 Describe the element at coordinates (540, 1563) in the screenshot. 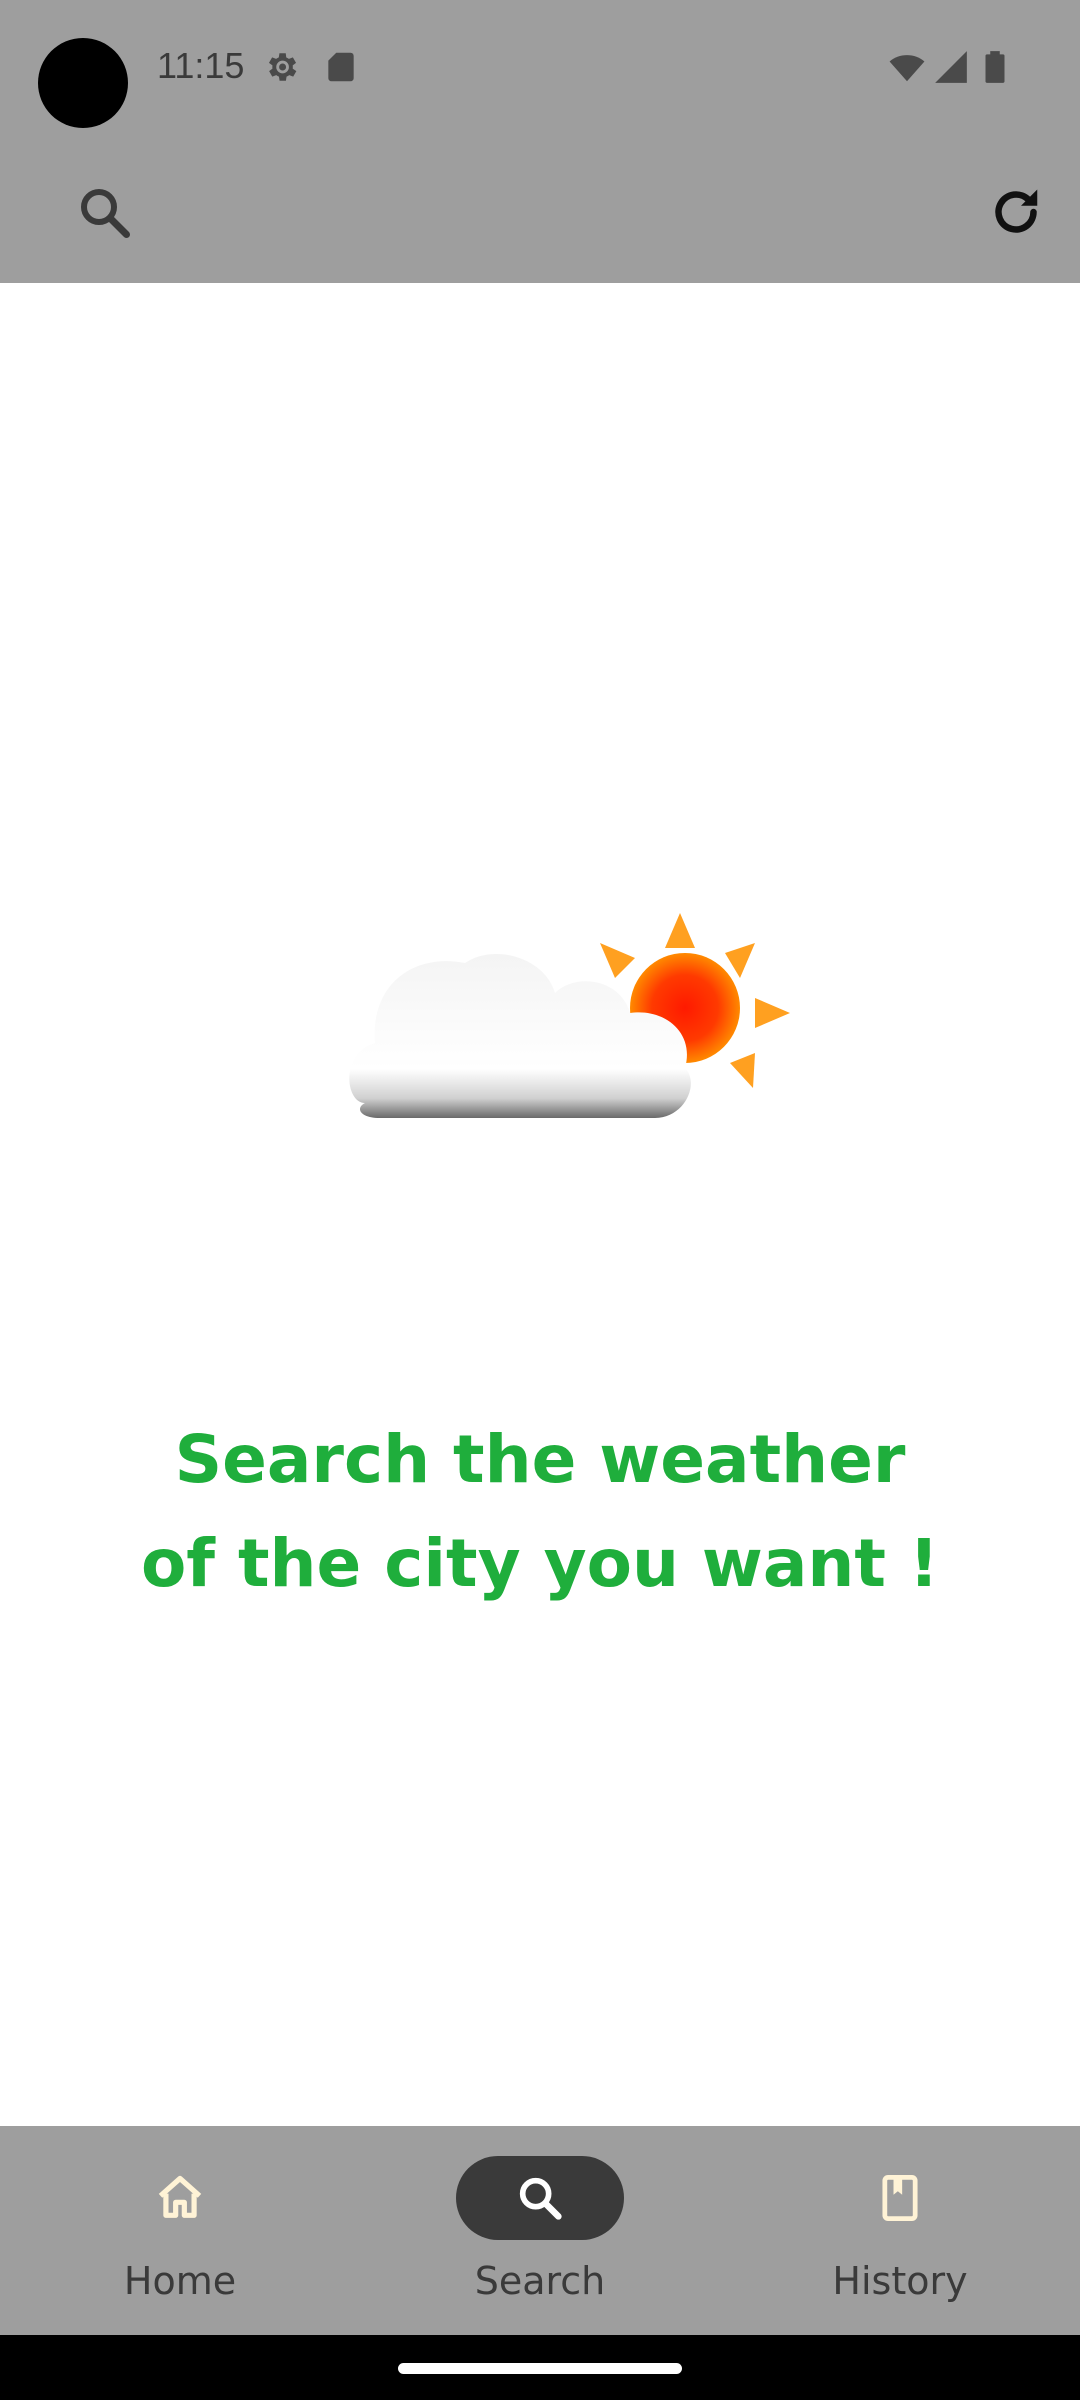

I see `prompt-line-2: of the city you want !` at that location.